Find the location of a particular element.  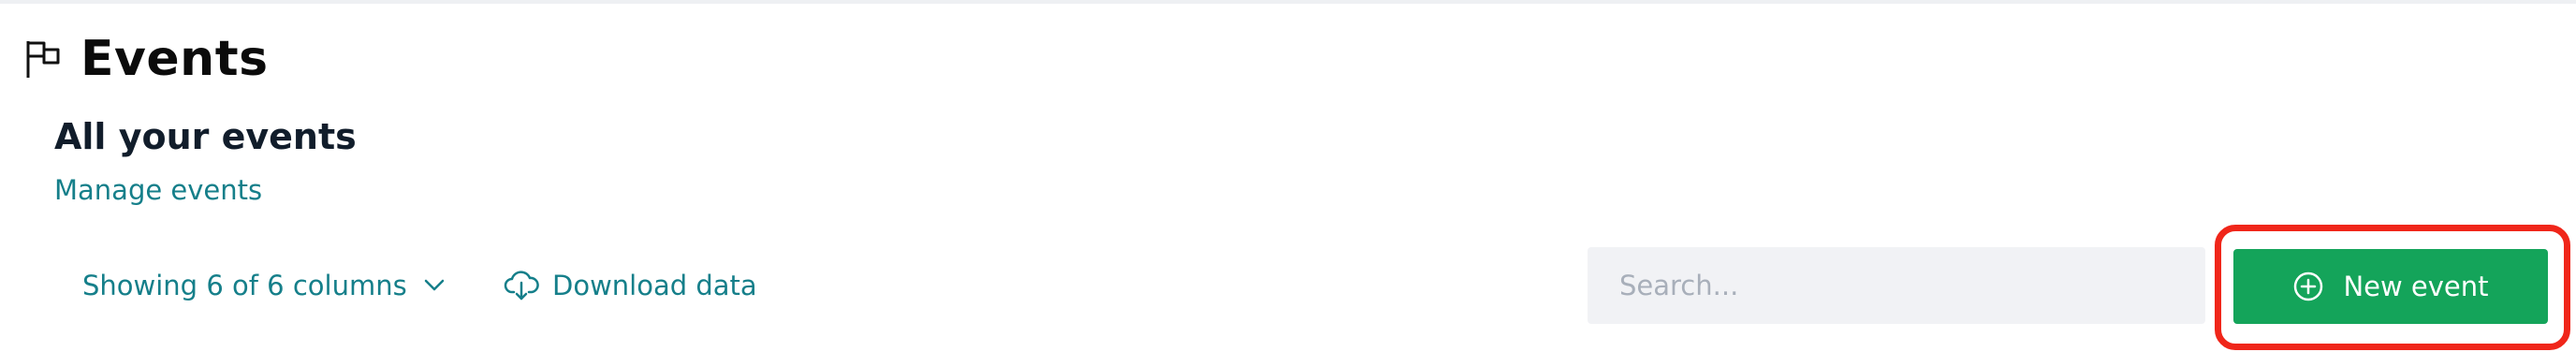

chevron-down-icon is located at coordinates (434, 285).